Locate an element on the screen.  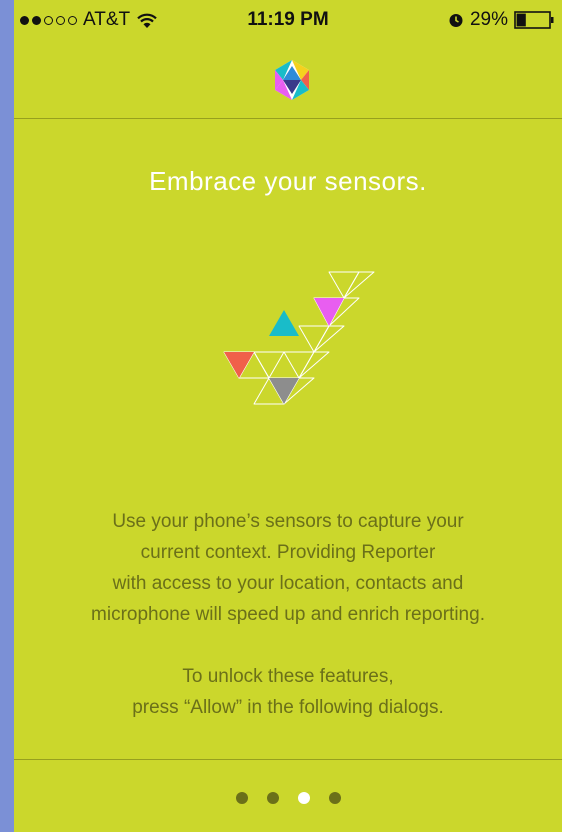
header-divider is located at coordinates (288, 118).